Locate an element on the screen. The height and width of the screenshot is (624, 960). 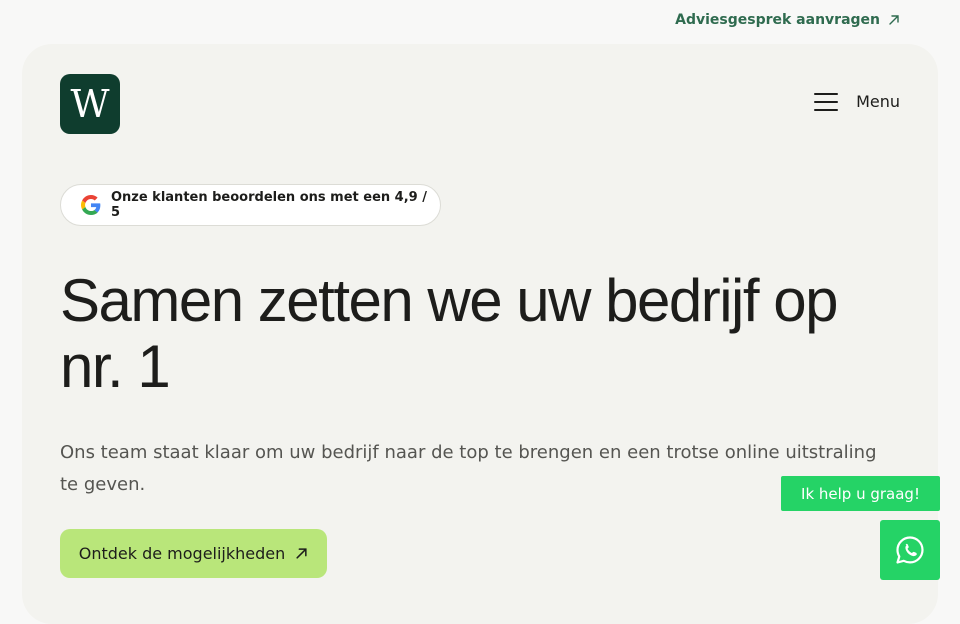
logo: W is located at coordinates (90, 104).